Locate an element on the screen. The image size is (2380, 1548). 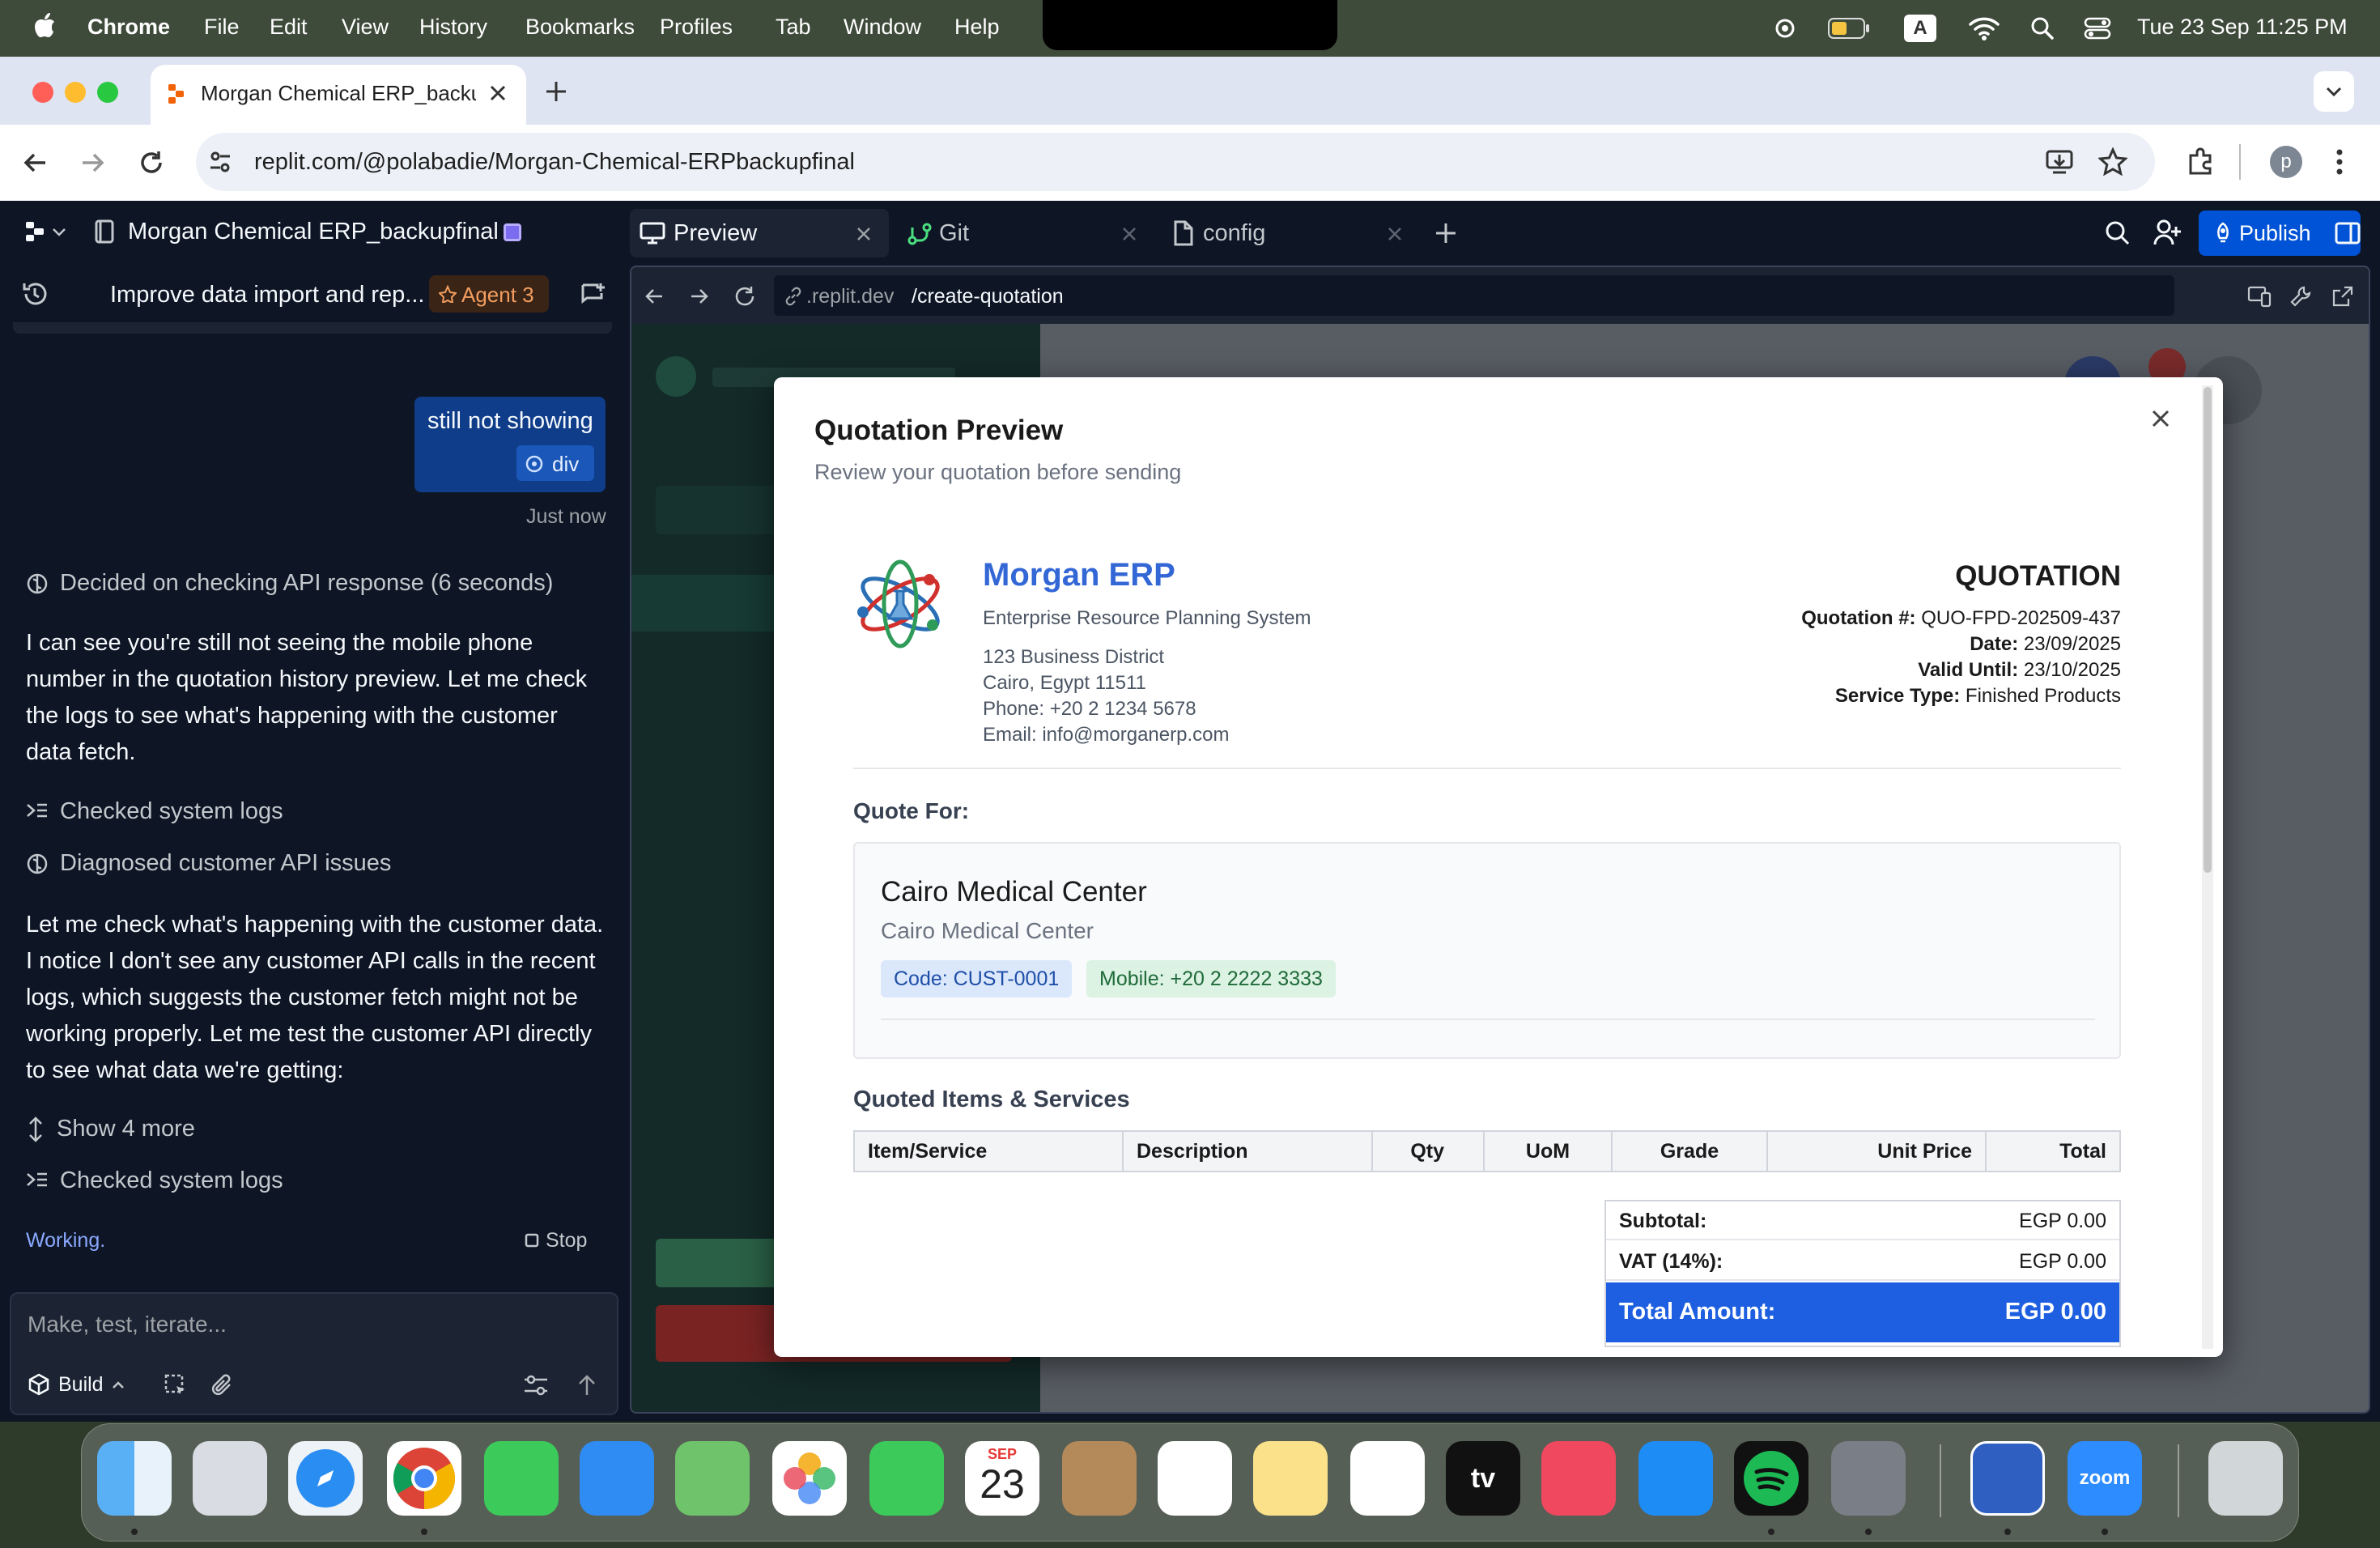
battery-icon is located at coordinates (1849, 29).